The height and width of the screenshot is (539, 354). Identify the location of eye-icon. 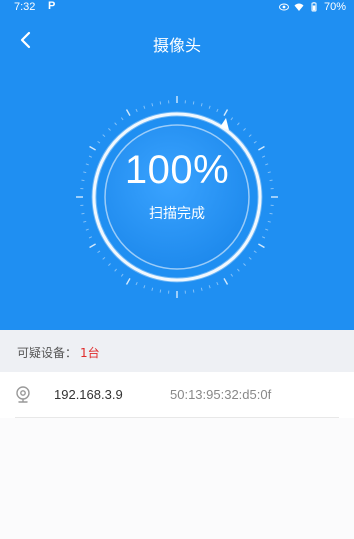
(283, 7).